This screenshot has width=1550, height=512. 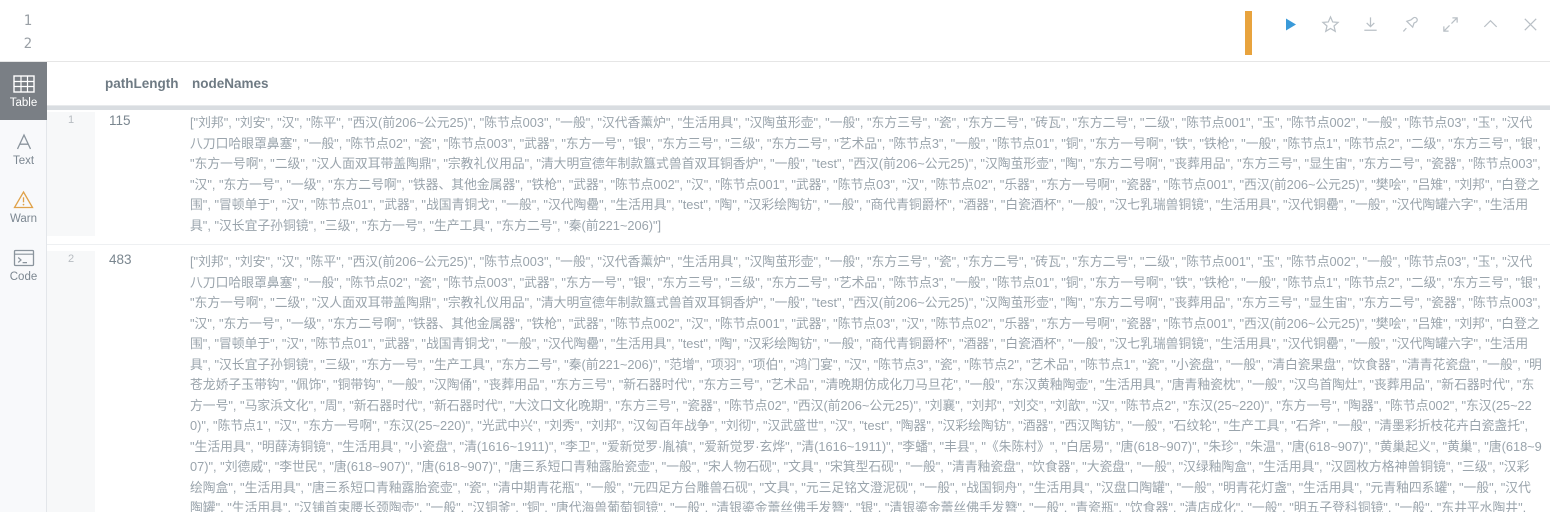 What do you see at coordinates (120, 120) in the screenshot?
I see `cell-pathlength: 115` at bounding box center [120, 120].